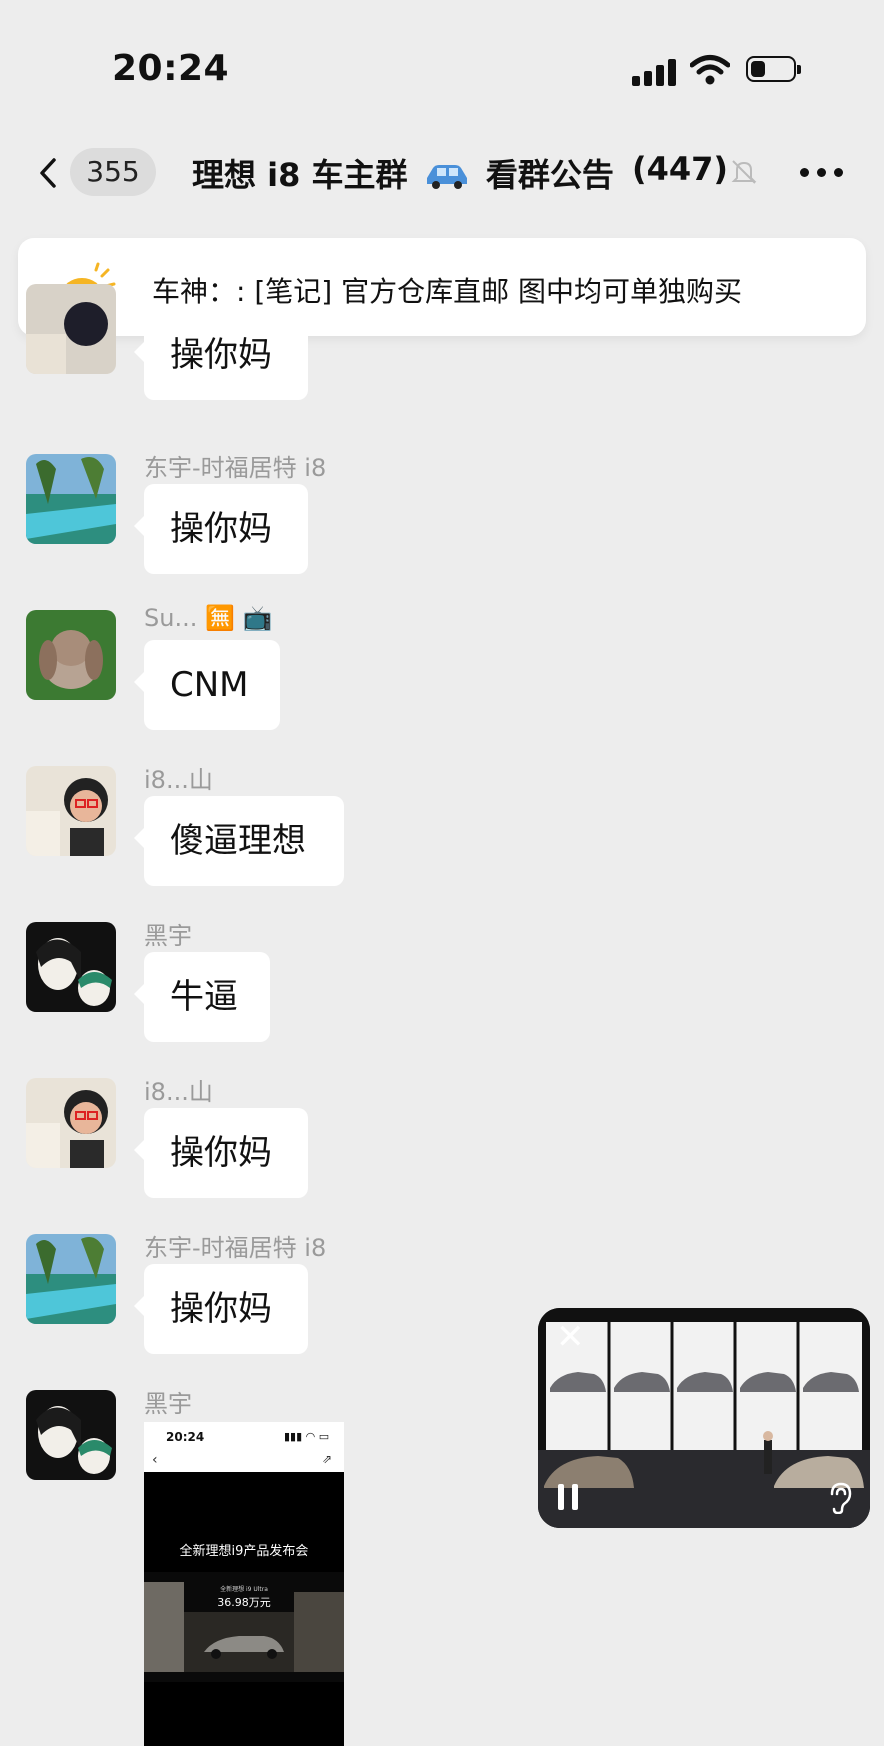 Image resolution: width=884 pixels, height=1746 pixels. Describe the element at coordinates (570, 1497) in the screenshot. I see `pip-pause-button` at that location.